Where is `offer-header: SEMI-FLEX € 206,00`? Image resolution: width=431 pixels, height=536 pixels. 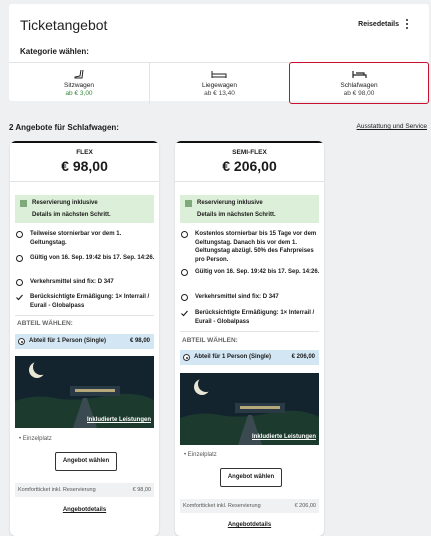
offer-header: SEMI-FLEX € 206,00 is located at coordinates (249, 161).